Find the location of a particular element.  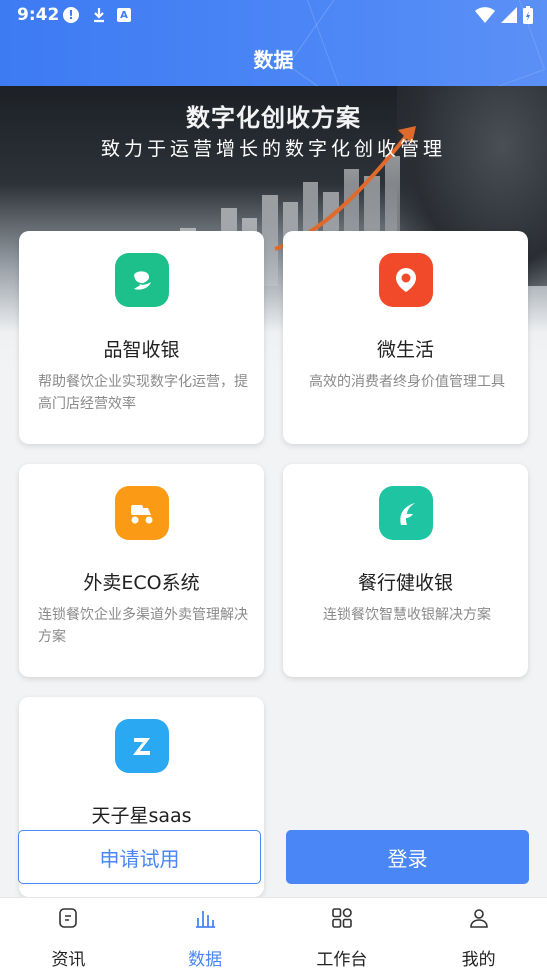

tianzixing-logo-icon is located at coordinates (141, 746).